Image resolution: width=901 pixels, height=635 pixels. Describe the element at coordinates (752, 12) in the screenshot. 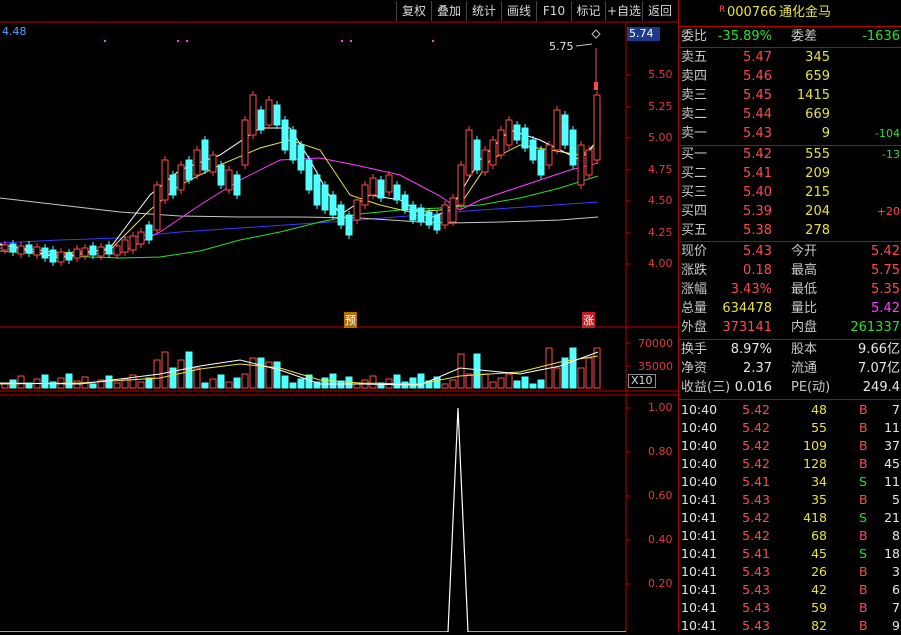

I see `stock-code: 000766` at that location.